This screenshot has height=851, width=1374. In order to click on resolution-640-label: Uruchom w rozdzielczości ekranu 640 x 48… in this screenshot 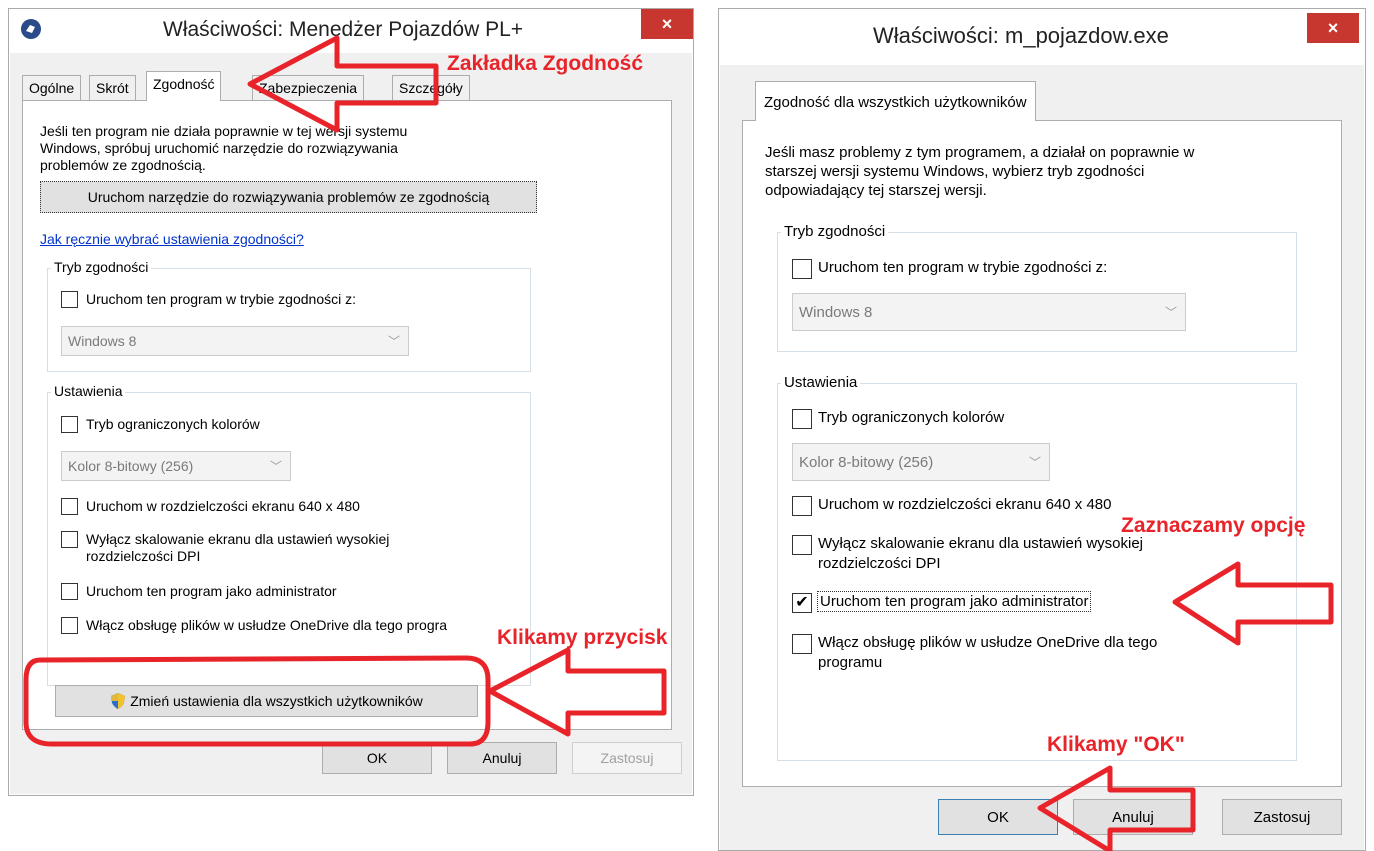, I will do `click(223, 506)`.